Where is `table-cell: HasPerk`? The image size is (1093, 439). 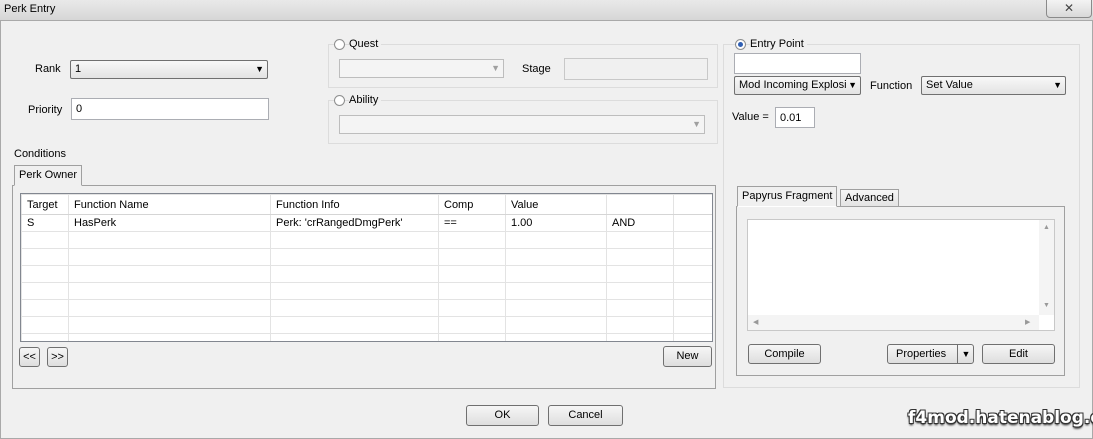 table-cell: HasPerk is located at coordinates (169, 223).